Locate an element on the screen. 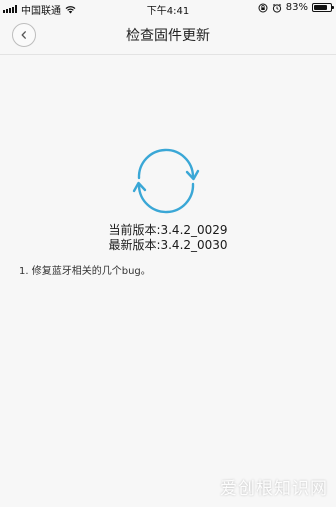 The width and height of the screenshot is (336, 507). alarm-icon is located at coordinates (276, 8).